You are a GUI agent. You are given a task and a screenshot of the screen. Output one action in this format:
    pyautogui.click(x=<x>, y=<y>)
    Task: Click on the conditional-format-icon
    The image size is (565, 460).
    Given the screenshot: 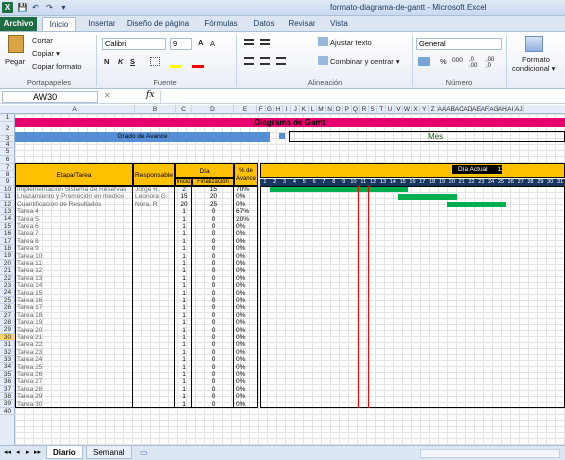 What is the action you would take?
    pyautogui.click(x=534, y=44)
    